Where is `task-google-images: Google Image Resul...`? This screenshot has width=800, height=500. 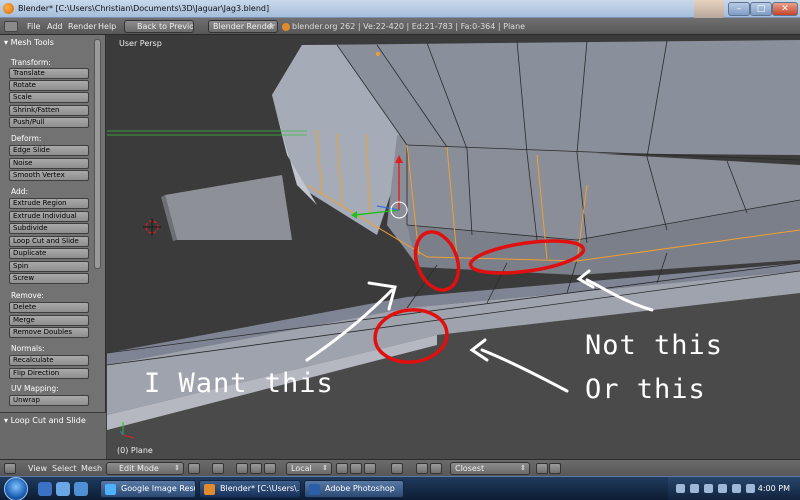
task-google-images: Google Image Resul... is located at coordinates (148, 489).